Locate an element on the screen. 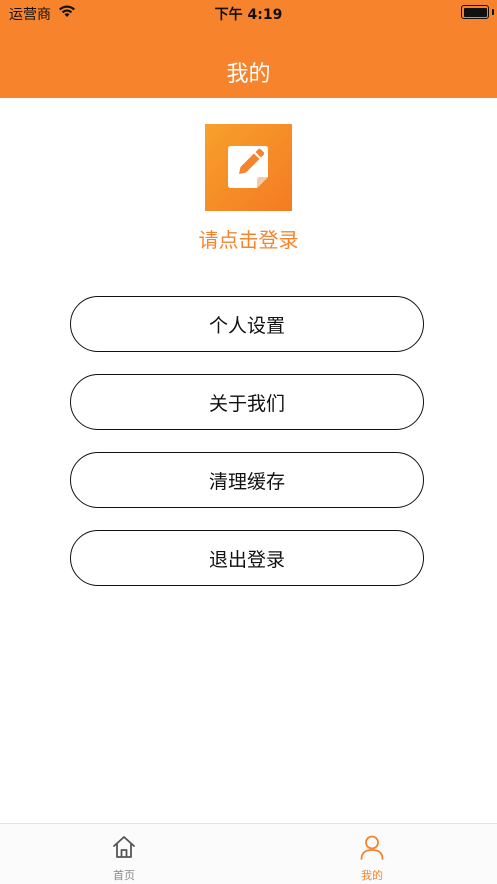  status-bar: 运营商 下午 4:19 is located at coordinates (248, 13).